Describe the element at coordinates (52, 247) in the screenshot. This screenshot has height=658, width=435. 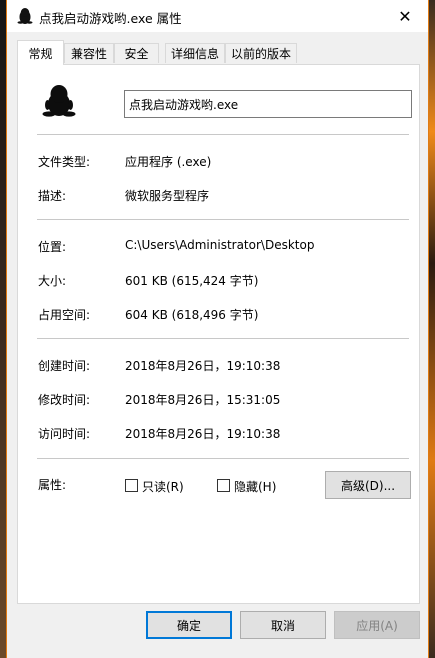
I see `location-label: 位置:` at that location.